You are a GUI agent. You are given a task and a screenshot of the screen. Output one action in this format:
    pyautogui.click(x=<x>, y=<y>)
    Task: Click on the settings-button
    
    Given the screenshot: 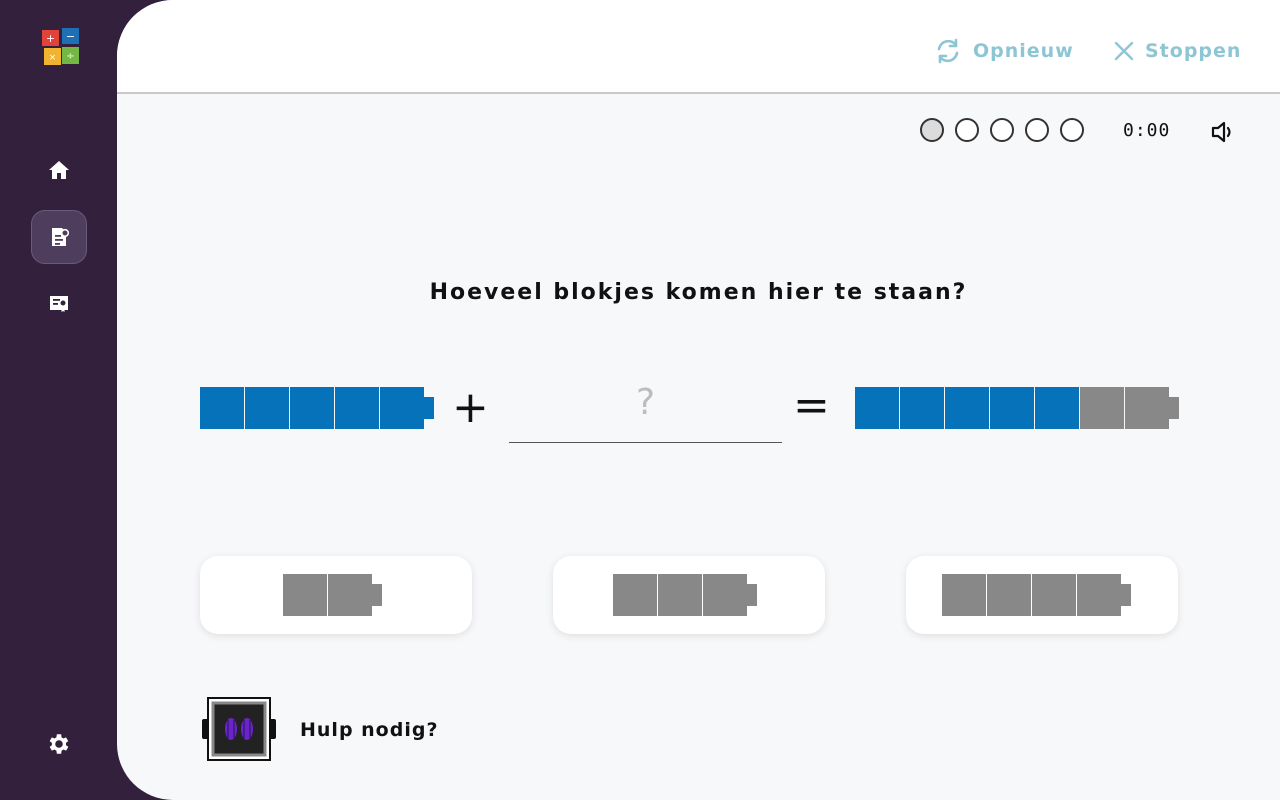 What is the action you would take?
    pyautogui.click(x=59, y=744)
    